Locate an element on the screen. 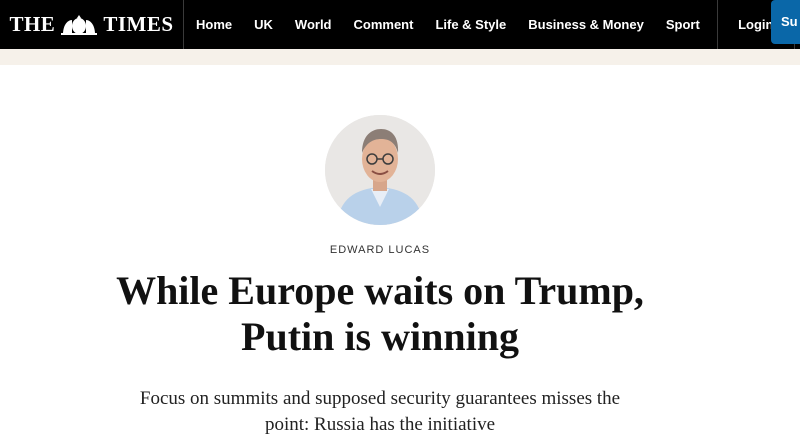 The height and width of the screenshot is (440, 800). nav-item-life-style: Life & Style is located at coordinates (470, 24).